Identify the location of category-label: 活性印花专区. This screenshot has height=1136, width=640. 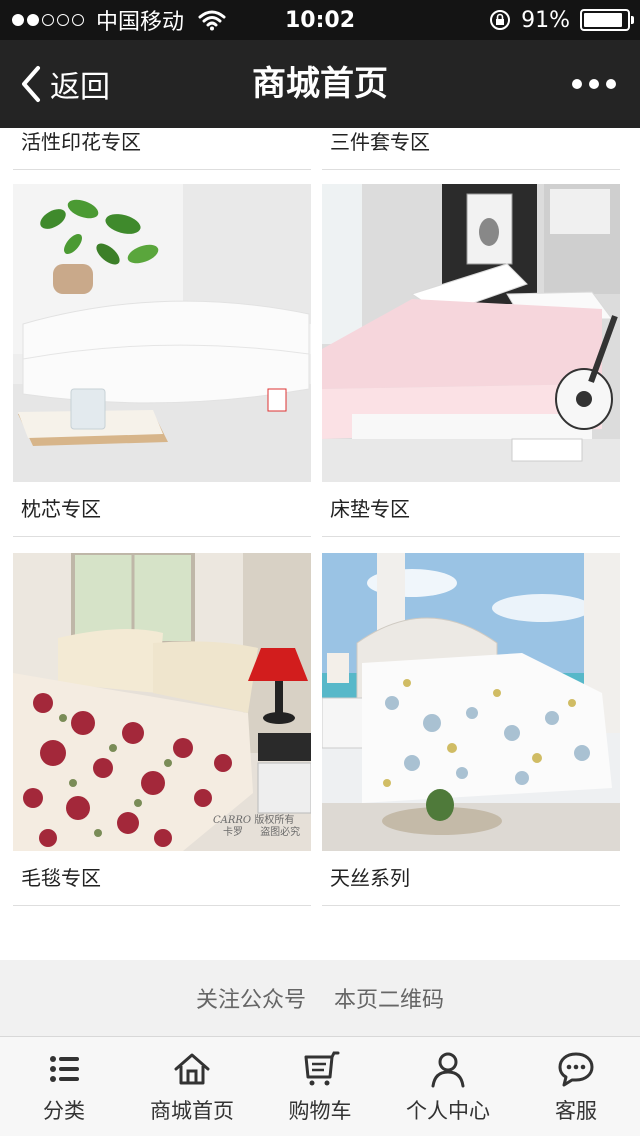
(162, 149).